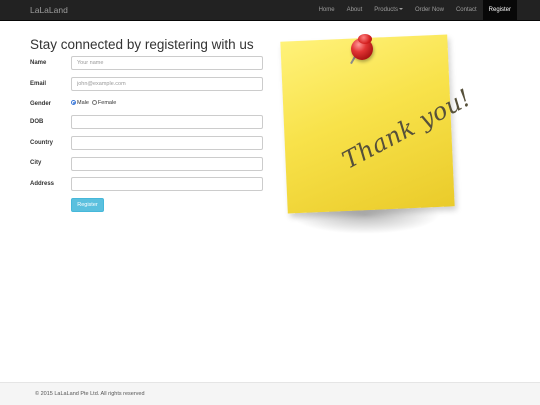  Describe the element at coordinates (499, 10) in the screenshot. I see `nav-item-register: Register` at that location.